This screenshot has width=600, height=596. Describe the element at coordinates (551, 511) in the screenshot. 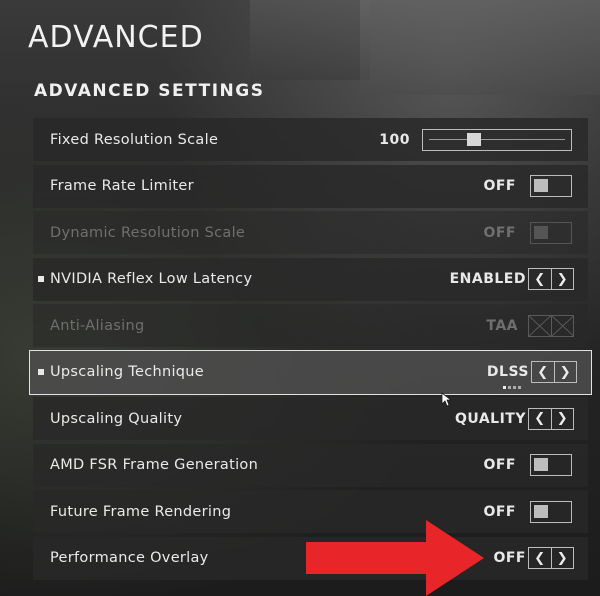

I see `future-frame-rendering-toggle` at that location.